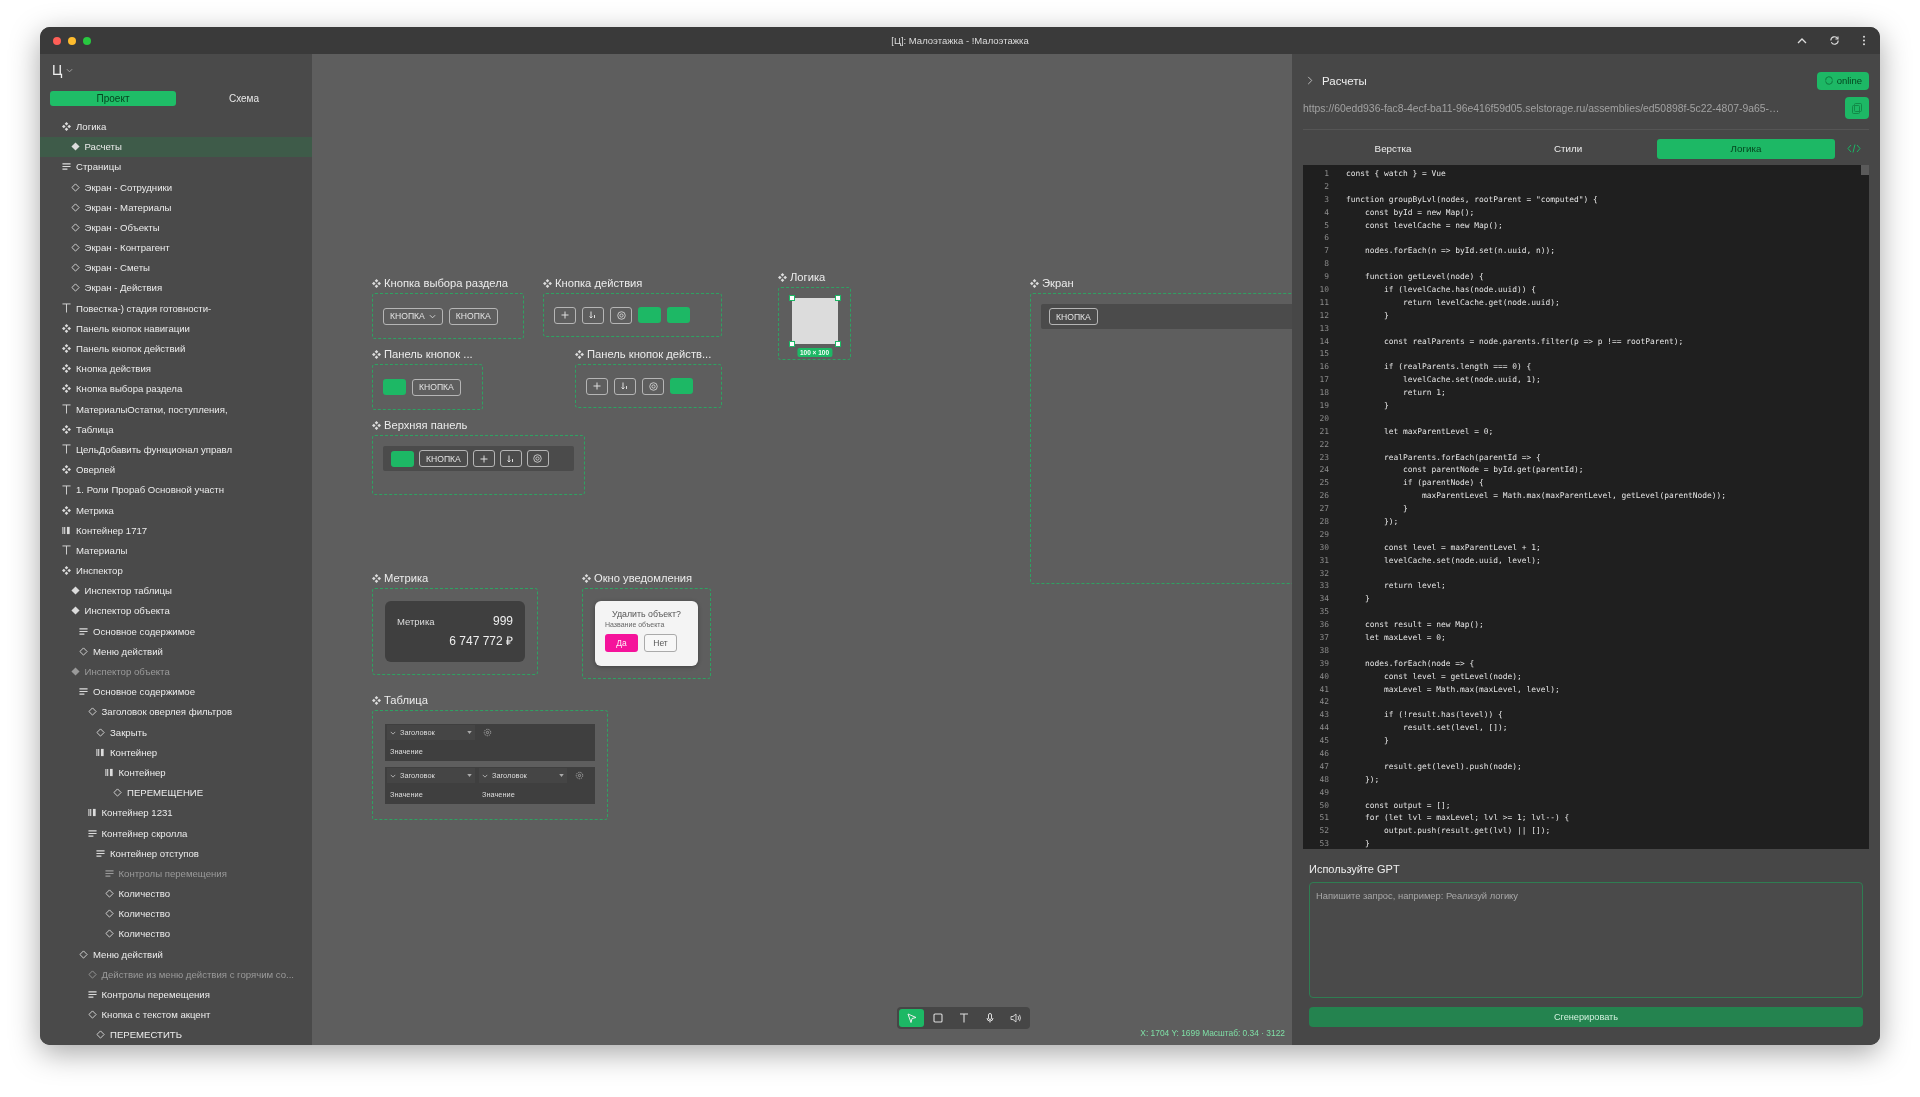 This screenshot has height=1097, width=1920. I want to click on tree-item: Экран - Сметы, so click(176, 267).